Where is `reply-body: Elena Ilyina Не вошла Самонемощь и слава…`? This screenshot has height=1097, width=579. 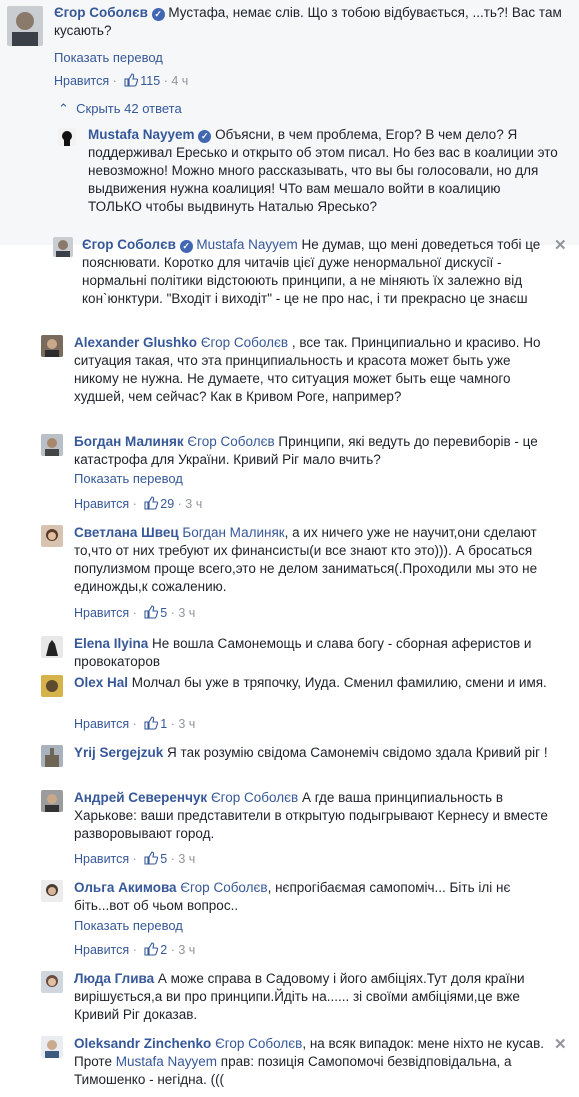
reply-body: Elena Ilyina Не вошла Самонемощь и слава… is located at coordinates (314, 653).